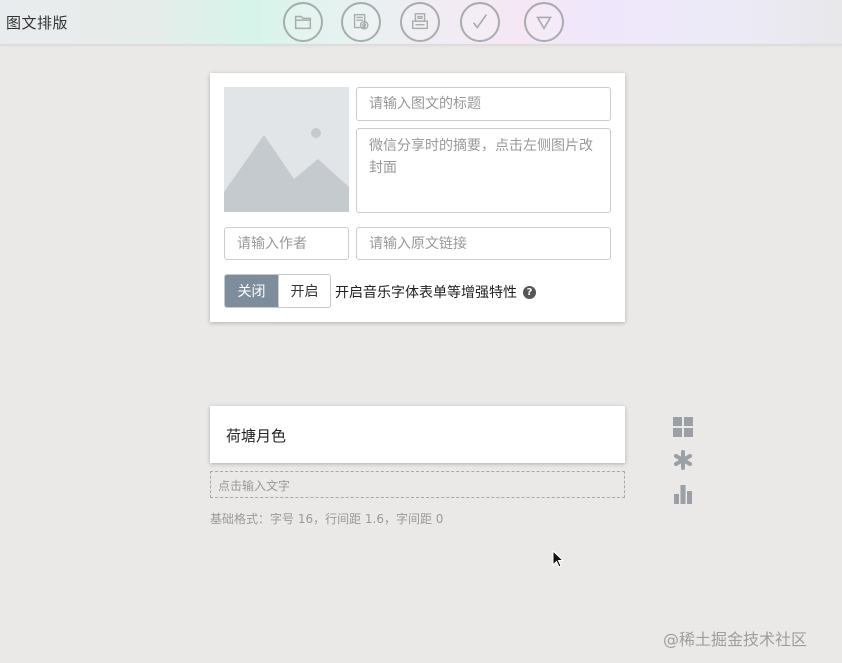 This screenshot has width=842, height=663. Describe the element at coordinates (304, 291) in the screenshot. I see `toggle-on-button: 开启` at that location.